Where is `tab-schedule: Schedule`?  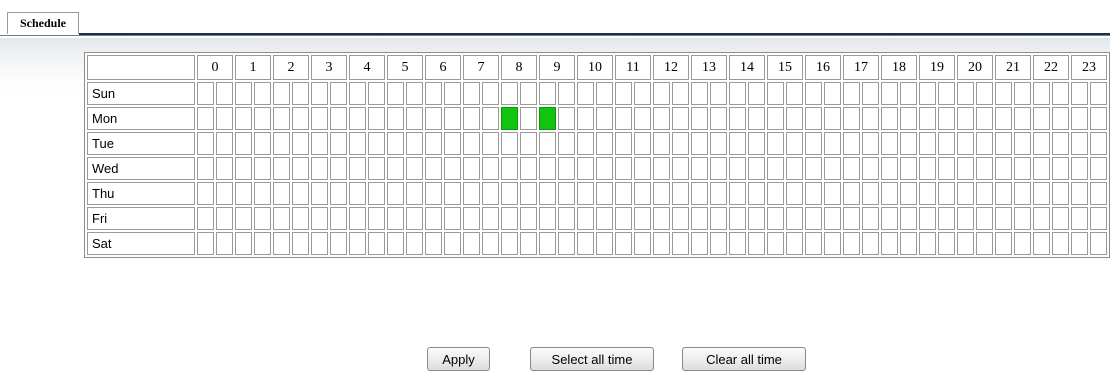 tab-schedule: Schedule is located at coordinates (43, 23).